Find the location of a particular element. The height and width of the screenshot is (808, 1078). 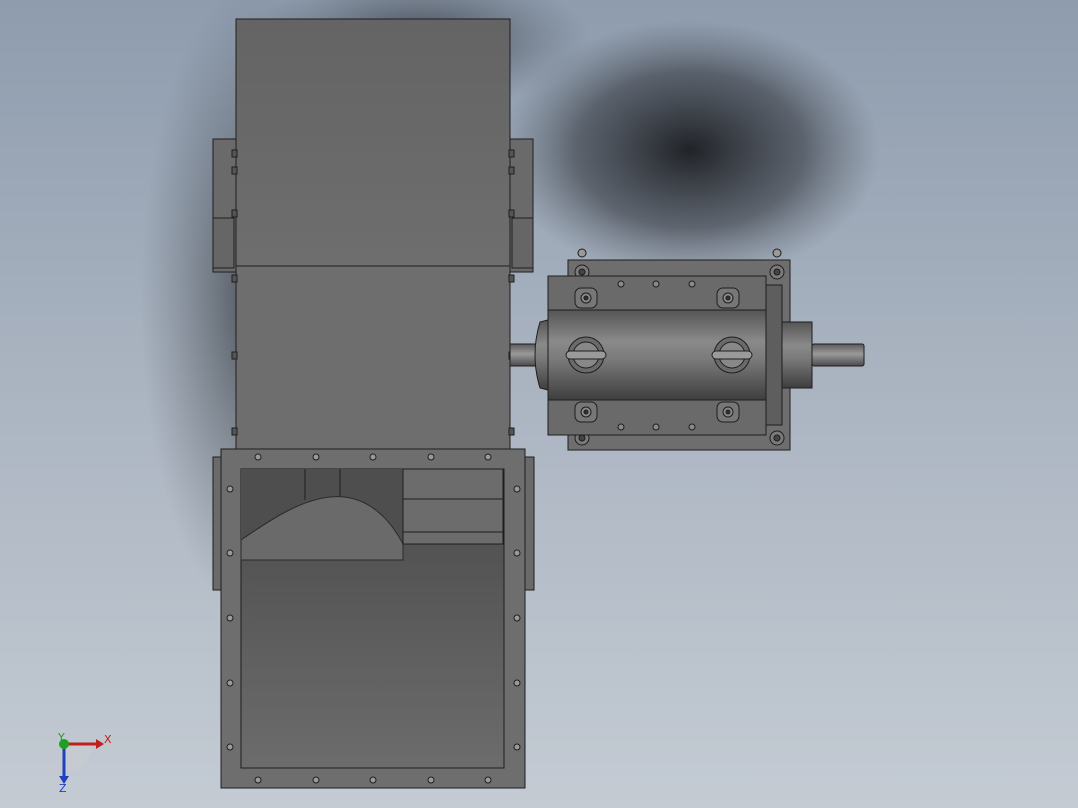

output-shaft is located at coordinates (838, 355).